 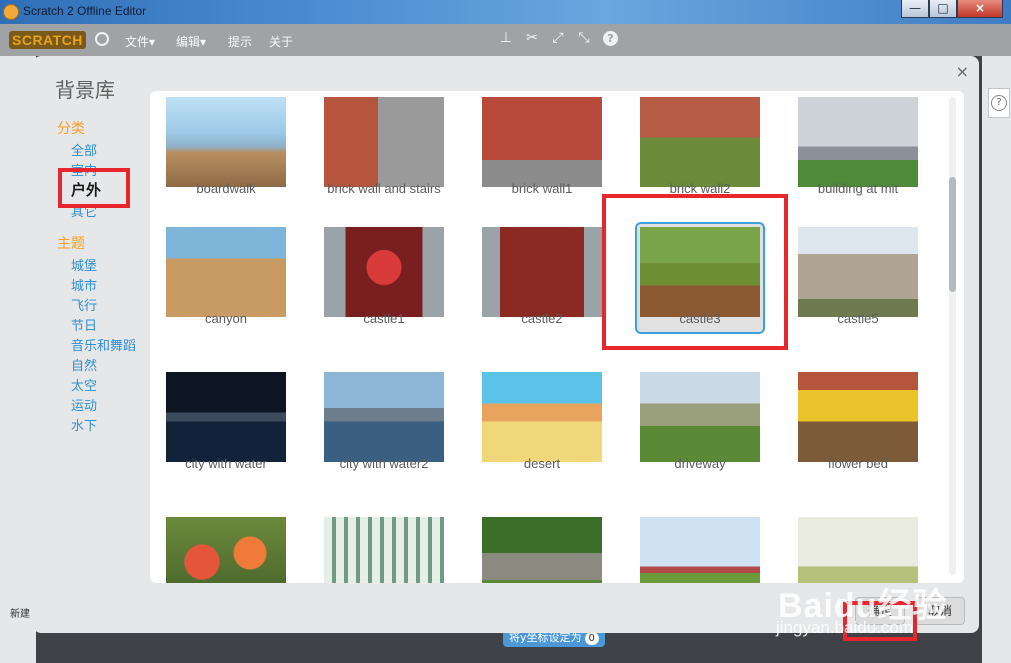 I want to click on close-window-button: ×, so click(x=980, y=9).